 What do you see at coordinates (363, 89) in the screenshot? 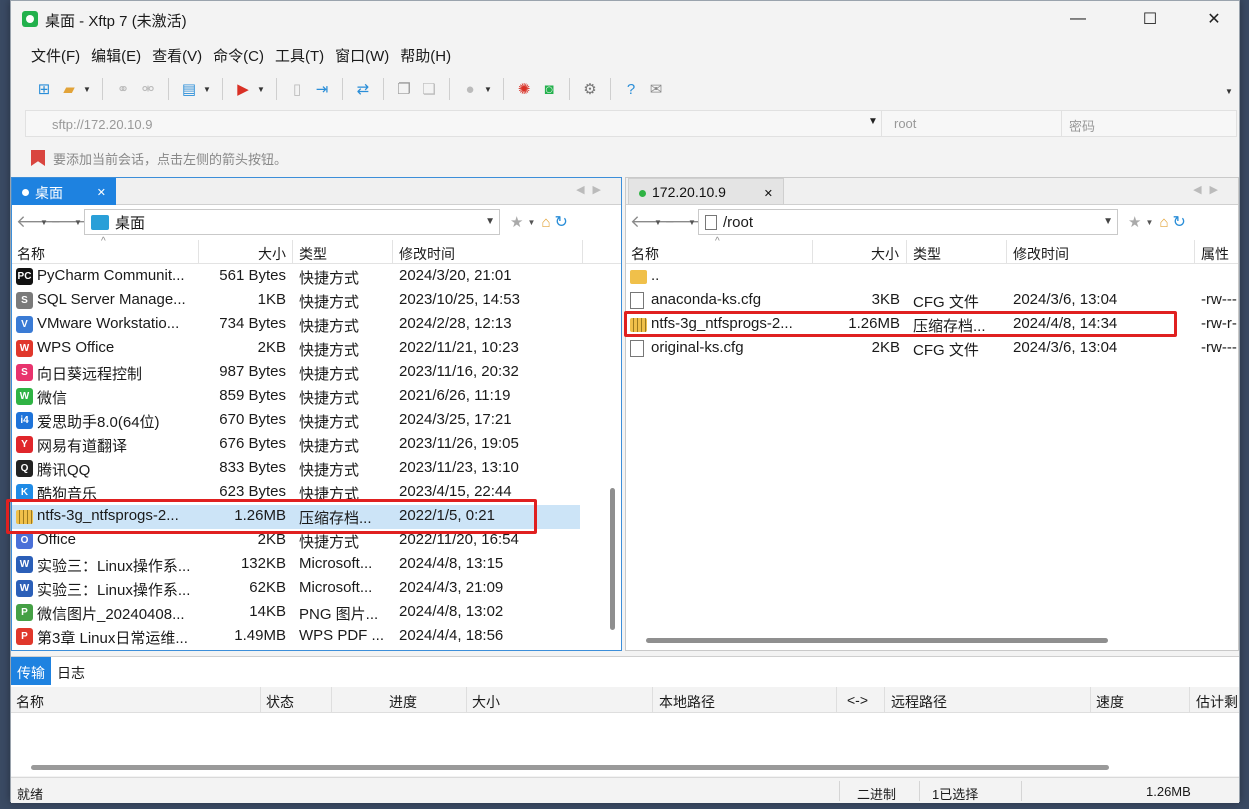
I see `sync-icon: ⇄` at bounding box center [363, 89].